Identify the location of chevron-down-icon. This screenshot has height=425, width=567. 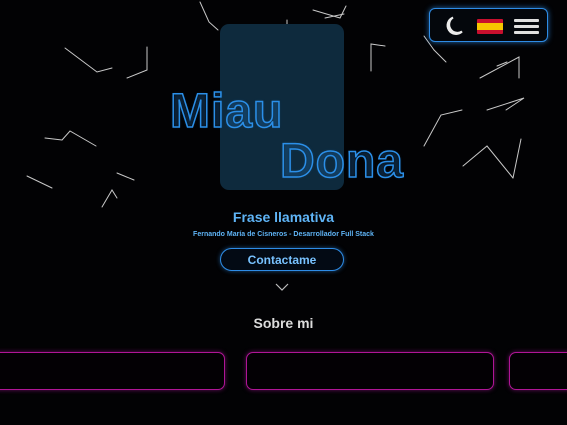
(282, 287).